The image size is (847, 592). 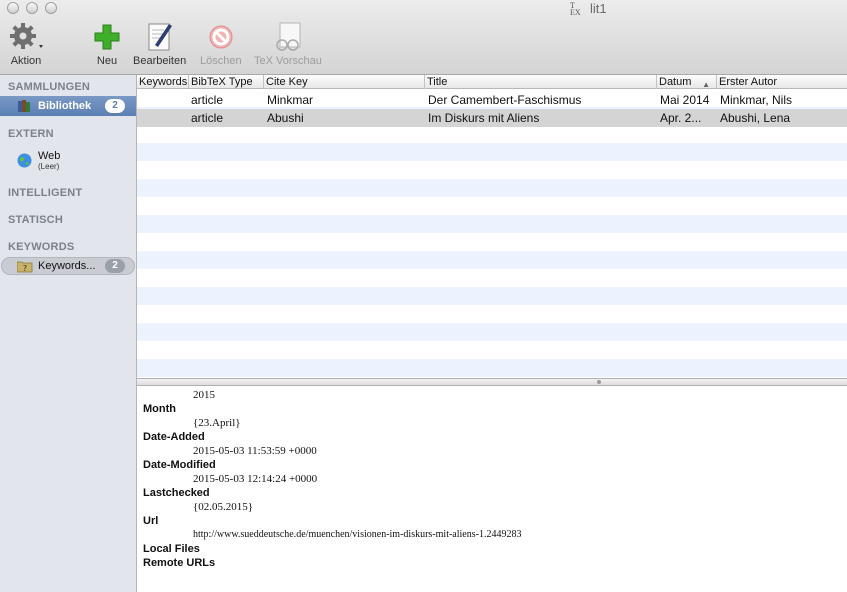 What do you see at coordinates (706, 84) in the screenshot?
I see `sort-ascending-icon: ▲` at bounding box center [706, 84].